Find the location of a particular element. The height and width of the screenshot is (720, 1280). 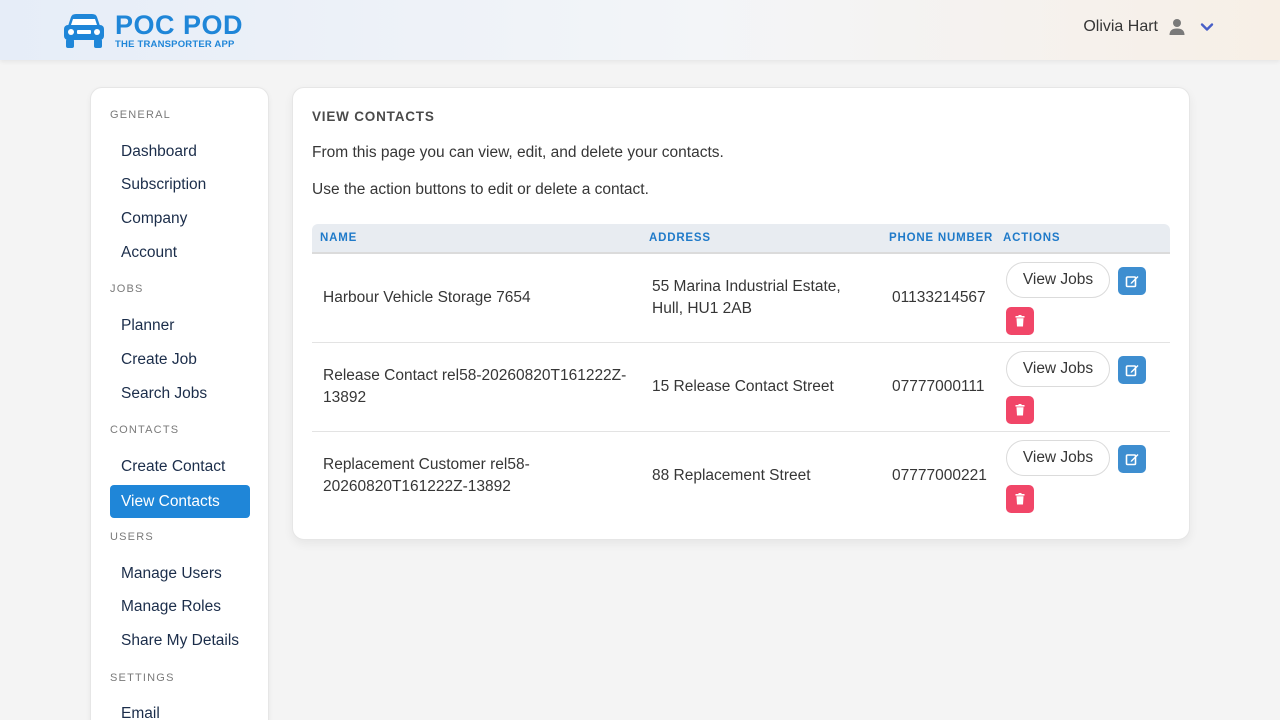

contact-address: 15 Release Contact Street is located at coordinates (743, 386).